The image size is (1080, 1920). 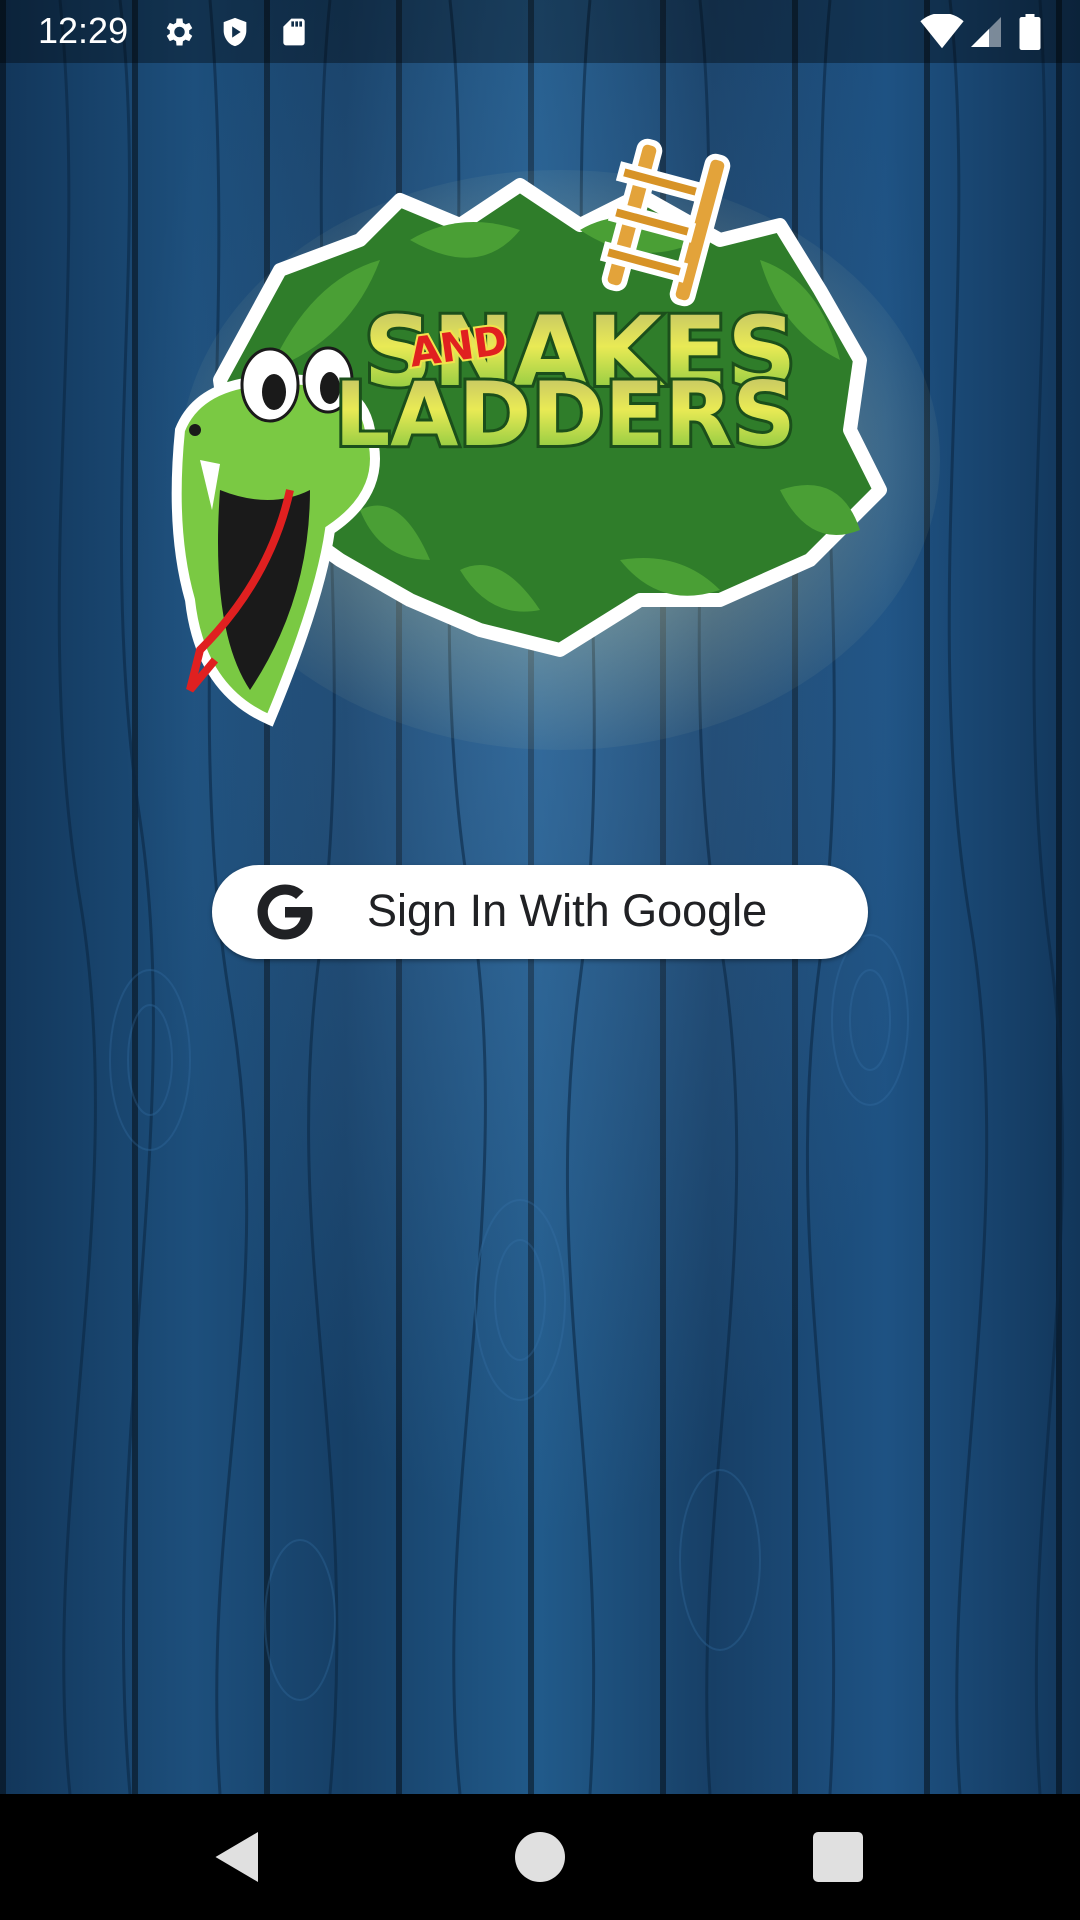 What do you see at coordinates (235, 32) in the screenshot?
I see `shield-icon` at bounding box center [235, 32].